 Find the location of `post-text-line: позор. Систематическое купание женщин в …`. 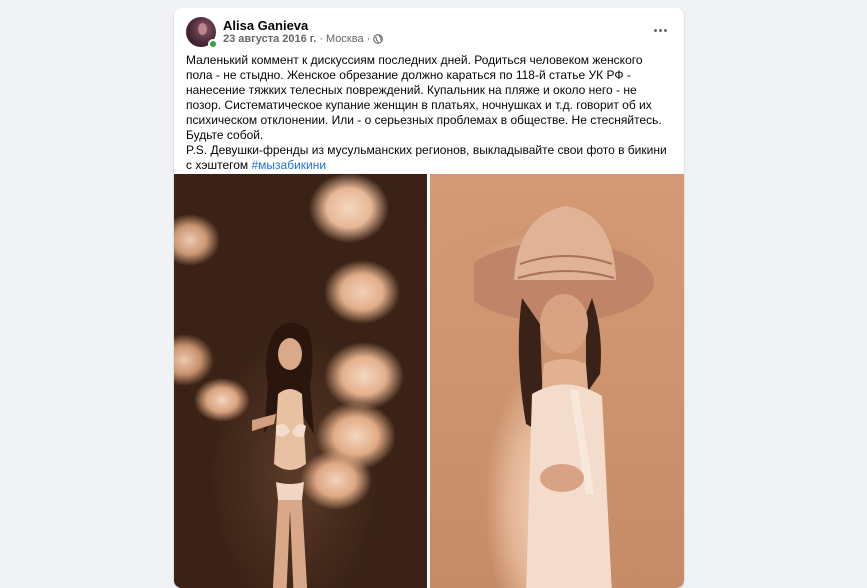

post-text-line: позор. Систематическое купание женщин в … is located at coordinates (419, 105).